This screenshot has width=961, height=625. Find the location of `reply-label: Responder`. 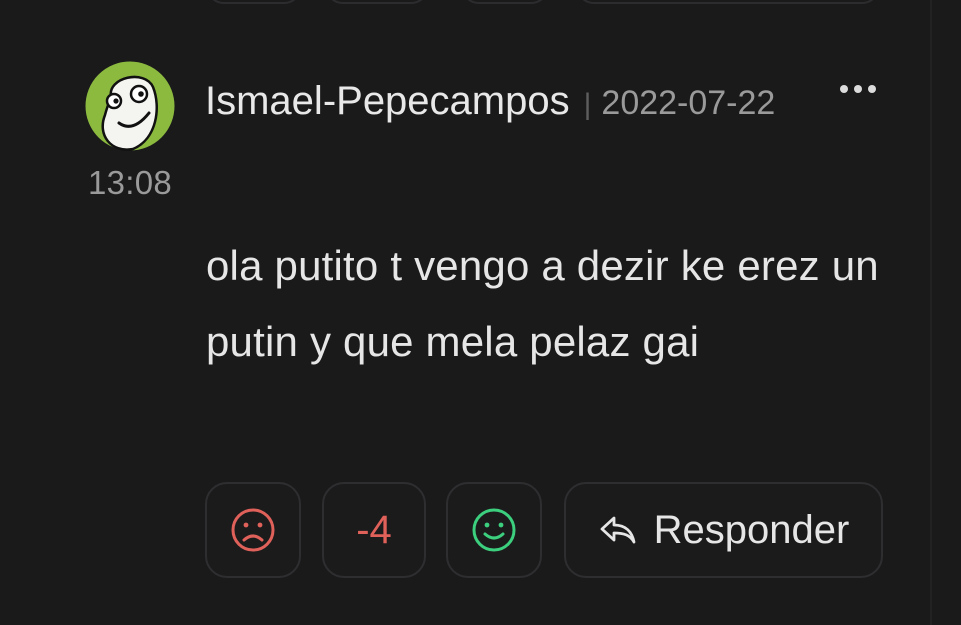

reply-label: Responder is located at coordinates (751, 529).